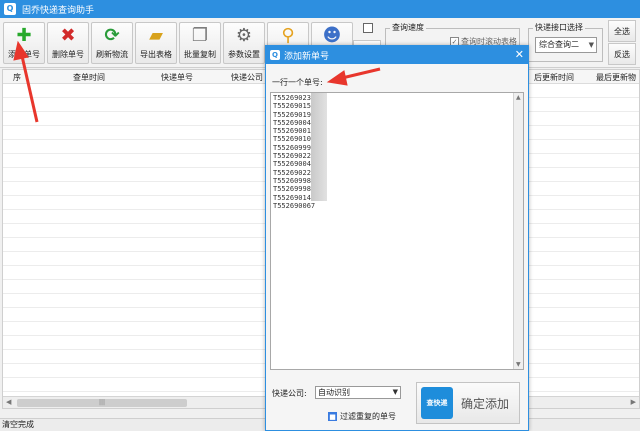 The width and height of the screenshot is (640, 431). What do you see at coordinates (307, 56) in the screenshot?
I see `dialog-title: 添加新单号` at bounding box center [307, 56].